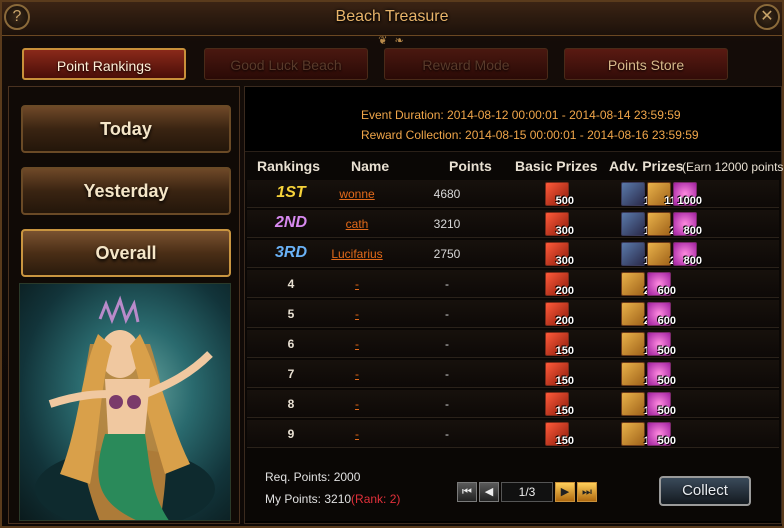 This screenshot has height=528, width=784. I want to click on tab-point-rankings: Point Rankings, so click(104, 64).